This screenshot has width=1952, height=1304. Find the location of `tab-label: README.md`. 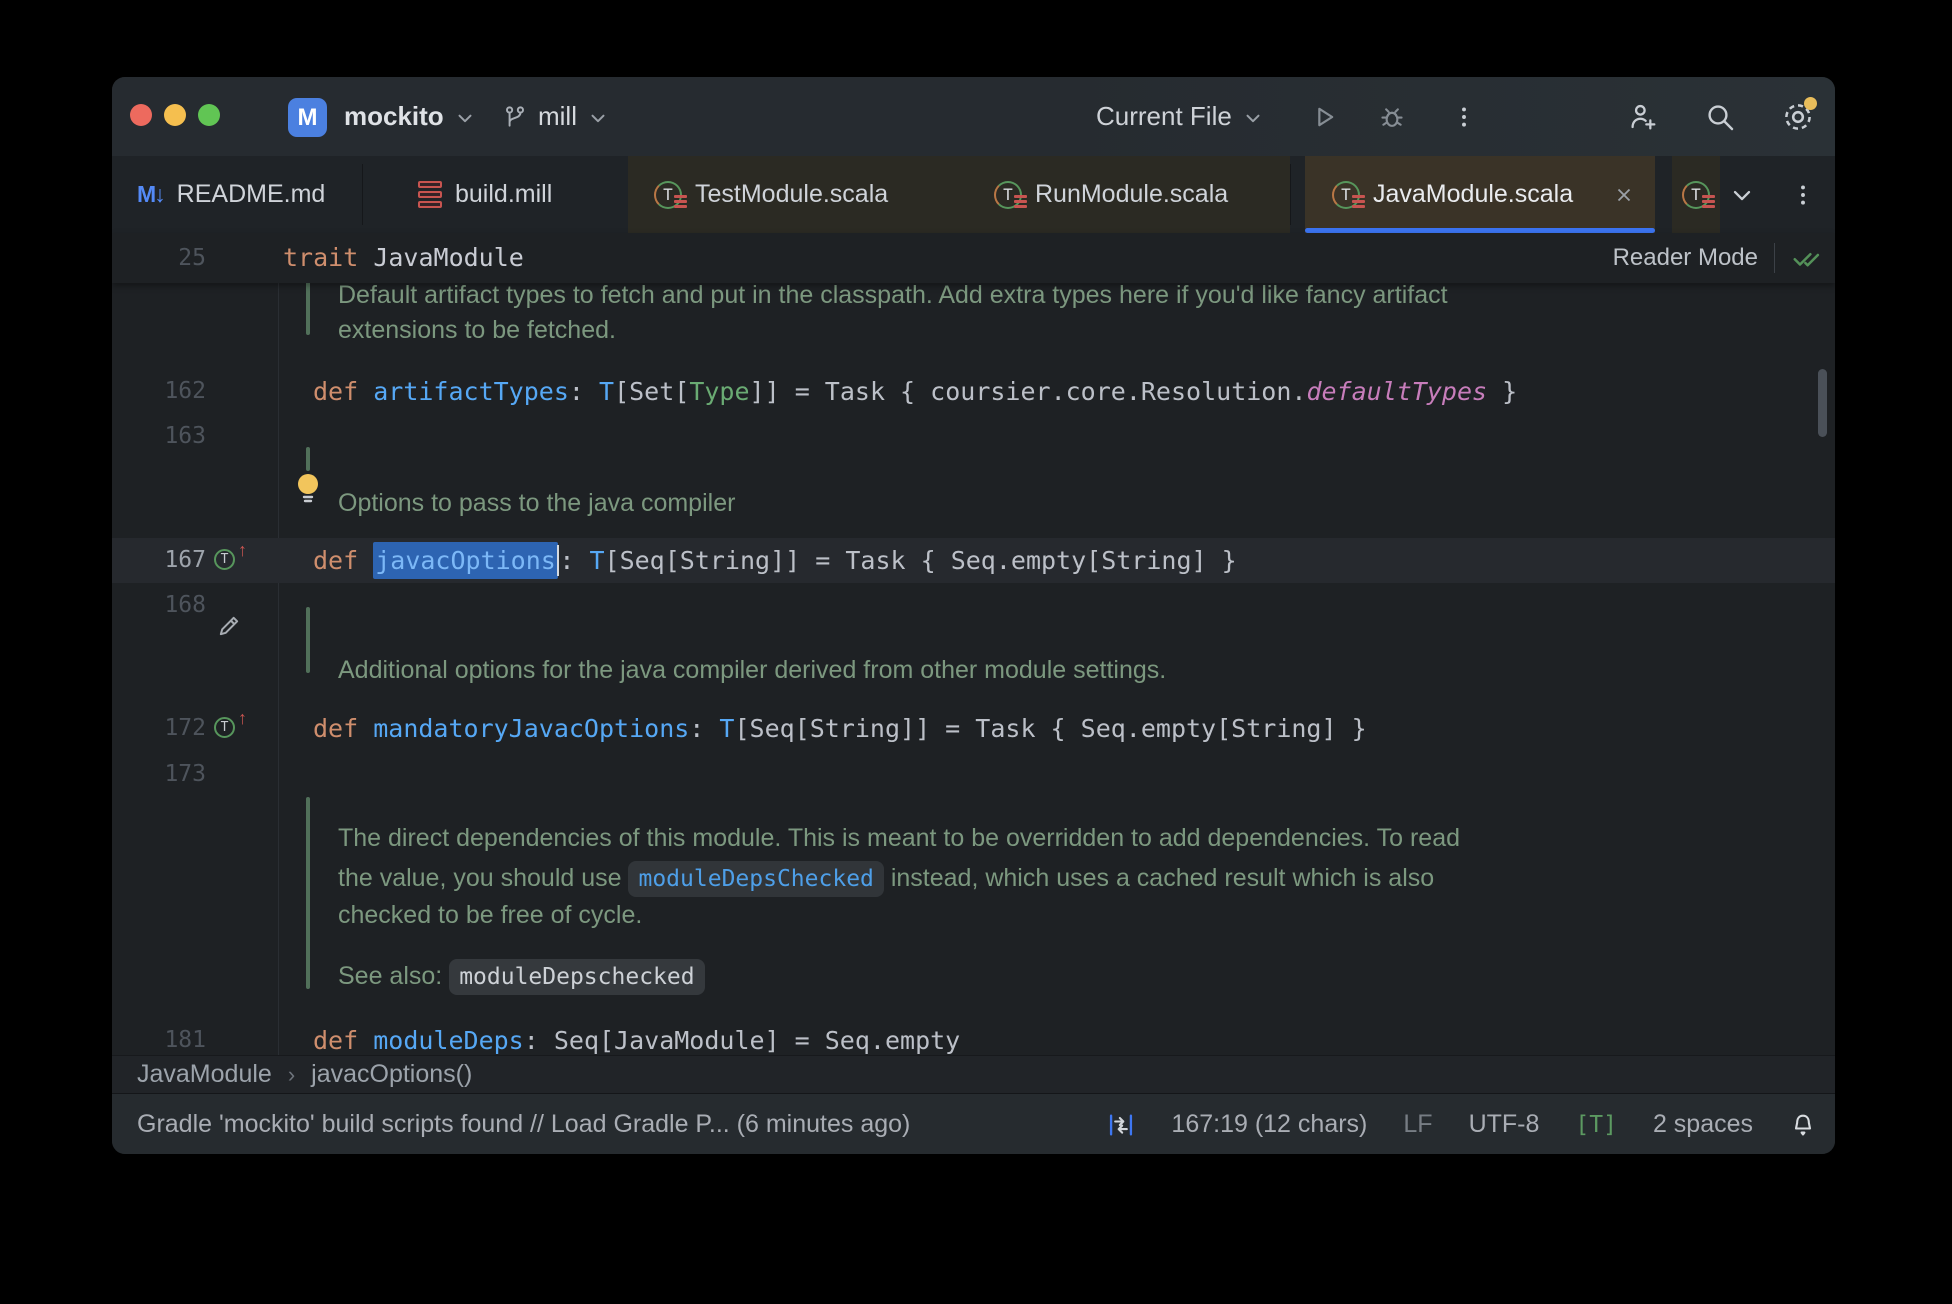

tab-label: README.md is located at coordinates (251, 194).